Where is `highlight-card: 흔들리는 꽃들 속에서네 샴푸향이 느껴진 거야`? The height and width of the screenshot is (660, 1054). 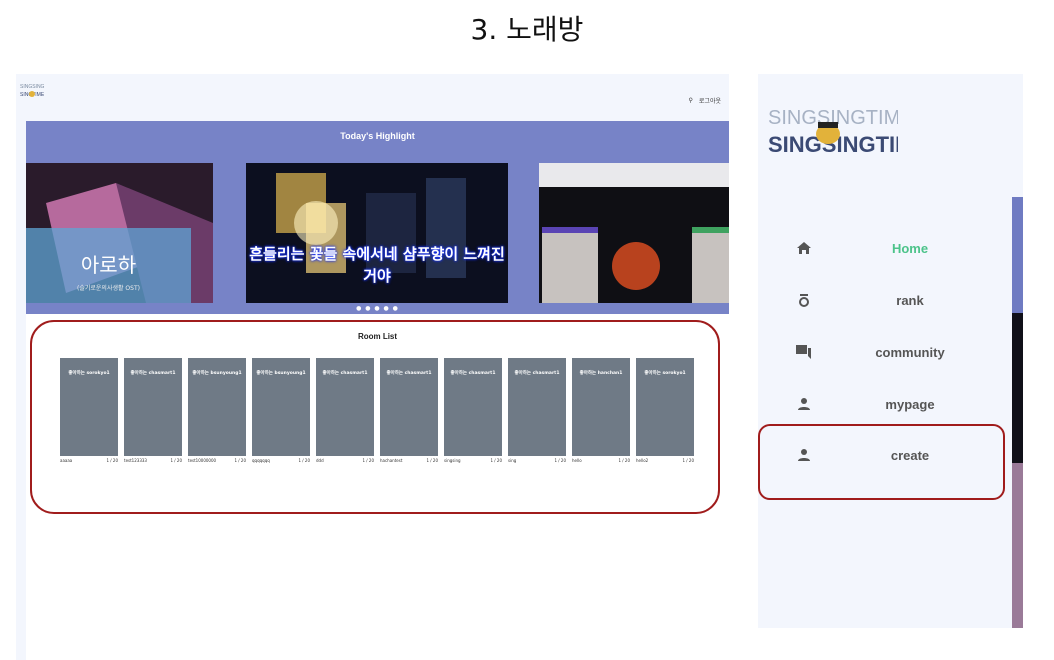
highlight-card: 흔들리는 꽃들 속에서네 샴푸향이 느껴진 거야 is located at coordinates (377, 233).